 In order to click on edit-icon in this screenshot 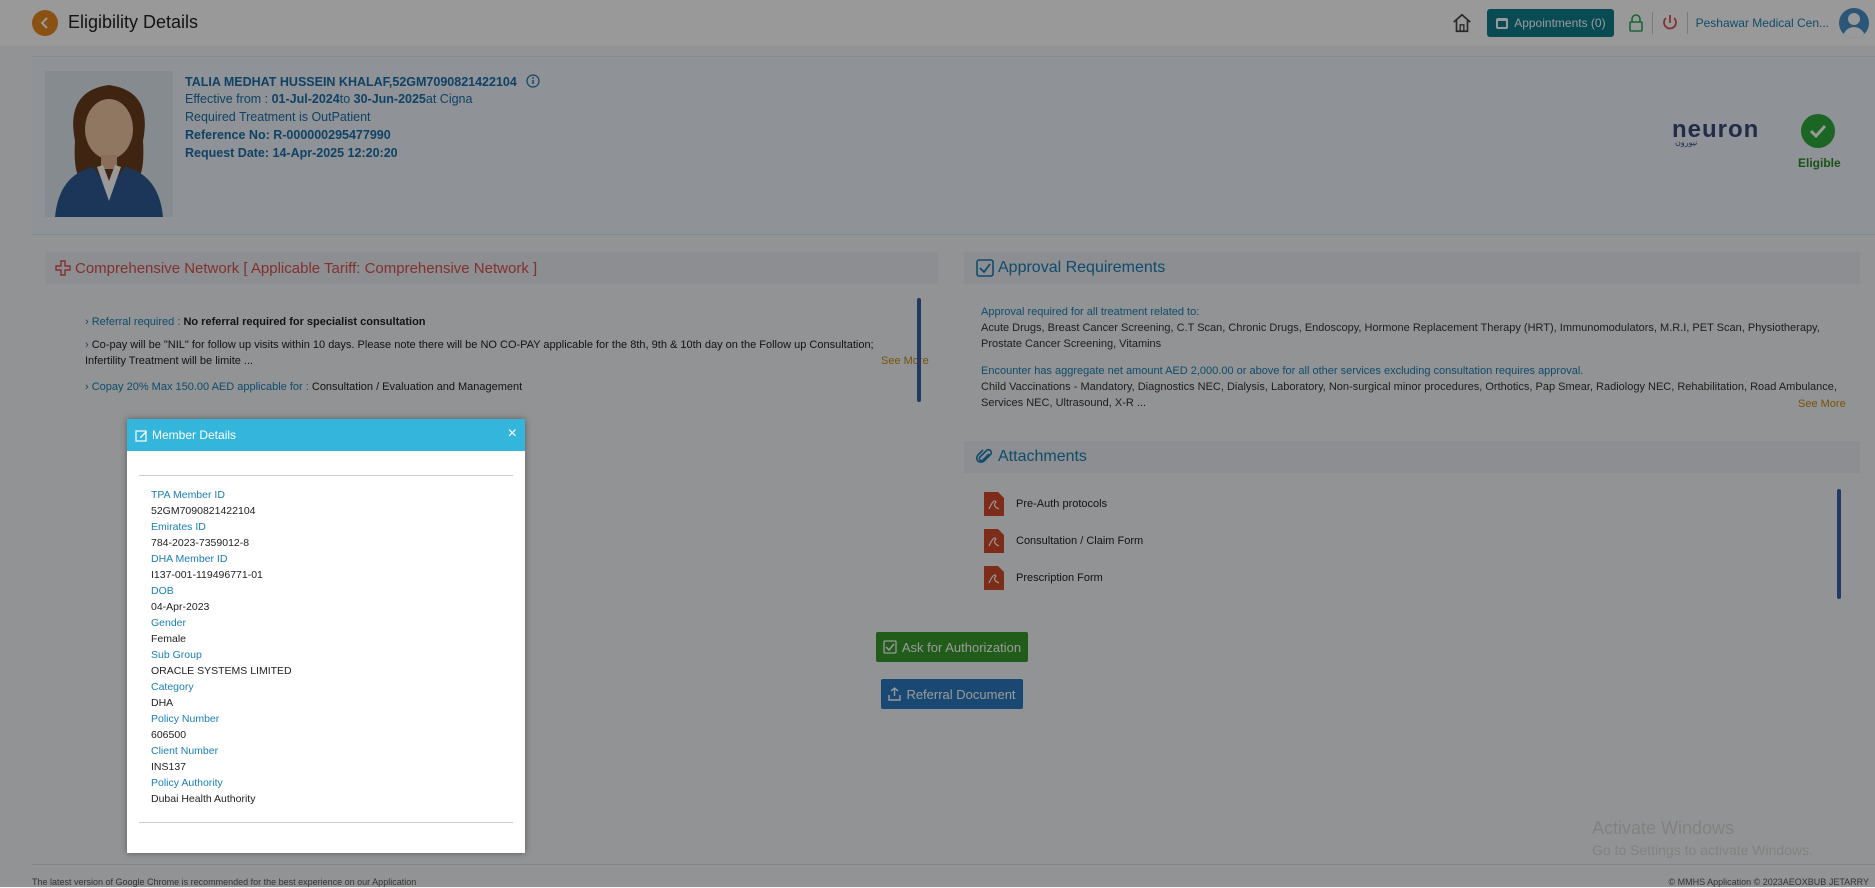, I will do `click(141, 435)`.